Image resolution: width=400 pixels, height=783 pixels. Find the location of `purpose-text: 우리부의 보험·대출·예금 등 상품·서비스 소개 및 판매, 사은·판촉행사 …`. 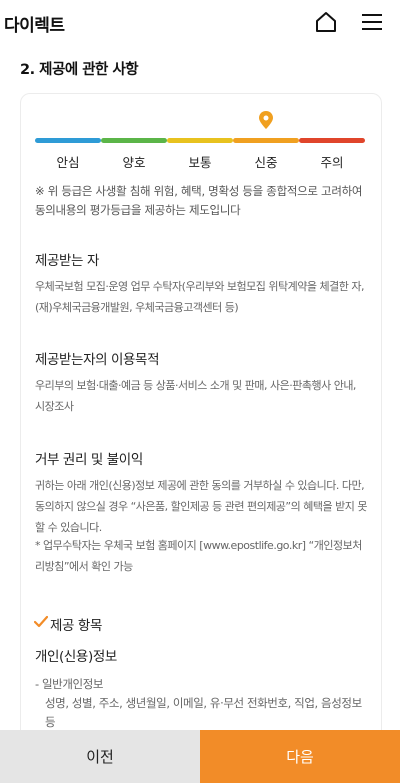

purpose-text: 우리부의 보험·대출·예금 등 상품·서비스 소개 및 판매, 사은·판촉행사 … is located at coordinates (195, 396).